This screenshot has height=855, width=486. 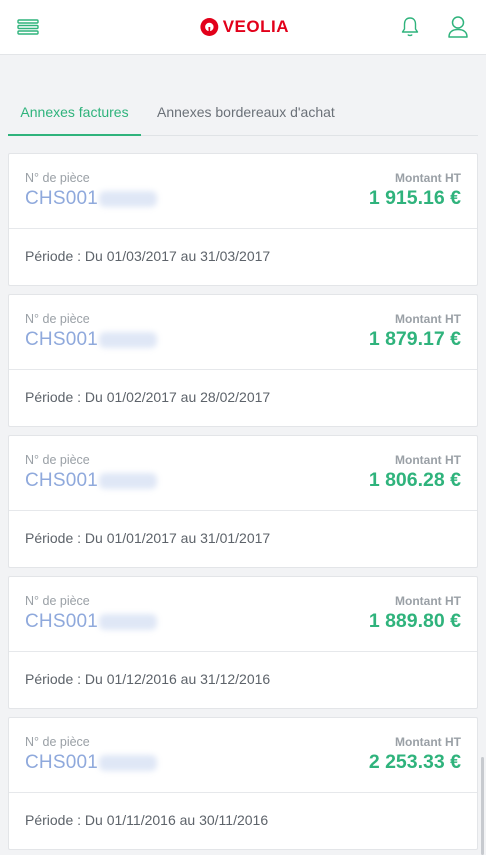 What do you see at coordinates (209, 27) in the screenshot?
I see `veolia-logo-mark` at bounding box center [209, 27].